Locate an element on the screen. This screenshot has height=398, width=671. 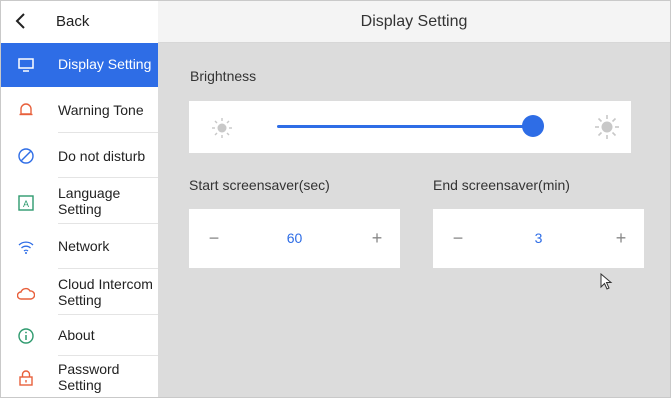
start-screensaver-plus-button: + is located at coordinates (377, 238).